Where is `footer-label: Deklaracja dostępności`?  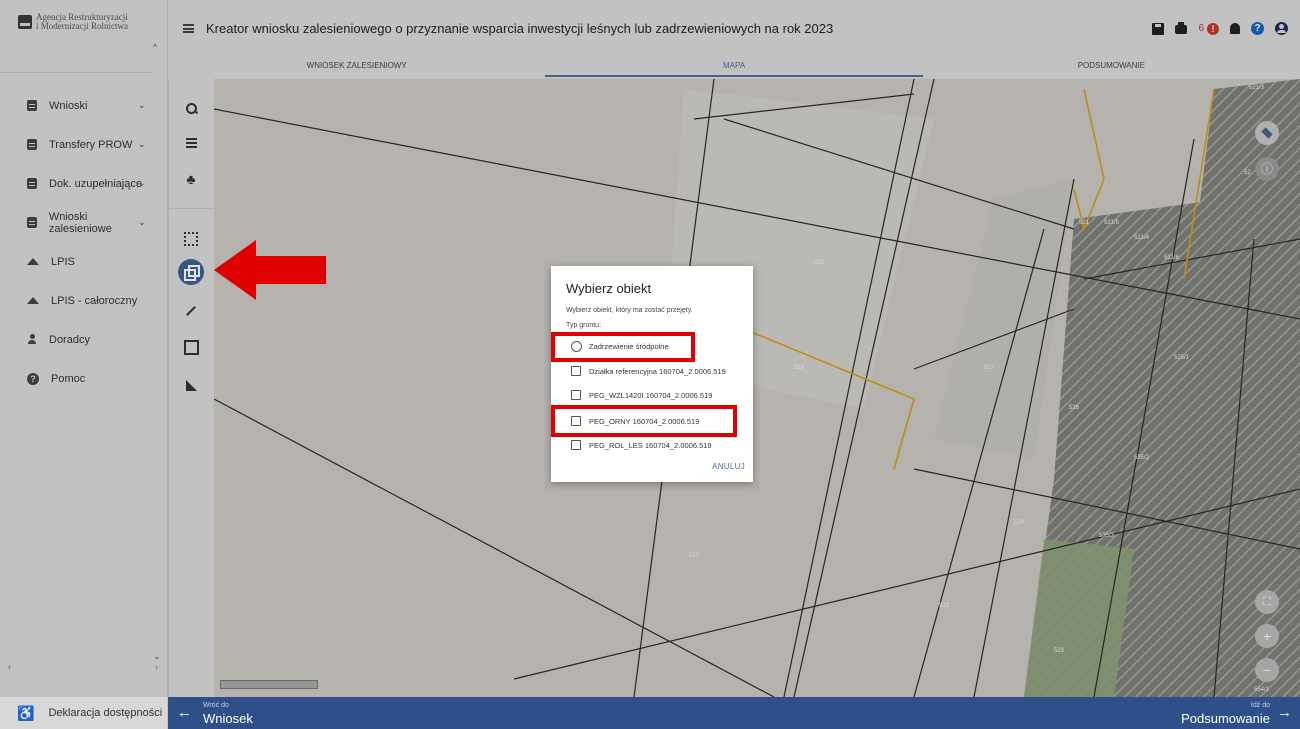
footer-label: Deklaracja dostępności is located at coordinates (105, 713).